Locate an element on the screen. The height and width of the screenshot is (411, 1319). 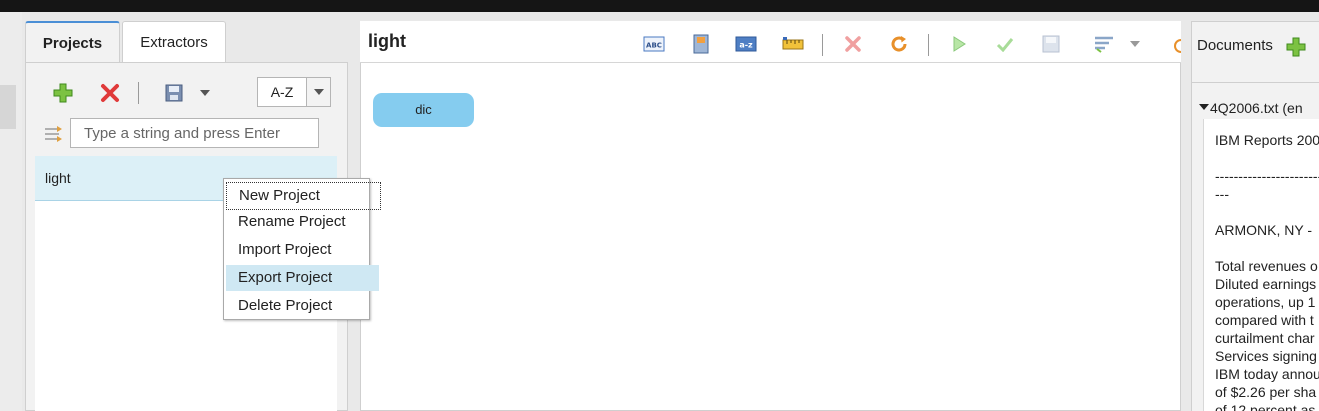
document-line: compared with t is located at coordinates (1264, 320).